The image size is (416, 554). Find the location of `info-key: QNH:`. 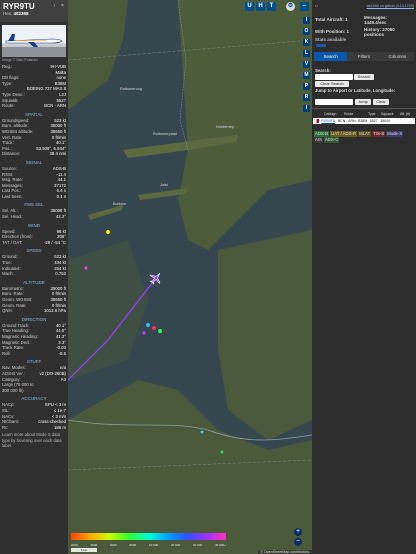

info-key: QNH: is located at coordinates (7, 311).